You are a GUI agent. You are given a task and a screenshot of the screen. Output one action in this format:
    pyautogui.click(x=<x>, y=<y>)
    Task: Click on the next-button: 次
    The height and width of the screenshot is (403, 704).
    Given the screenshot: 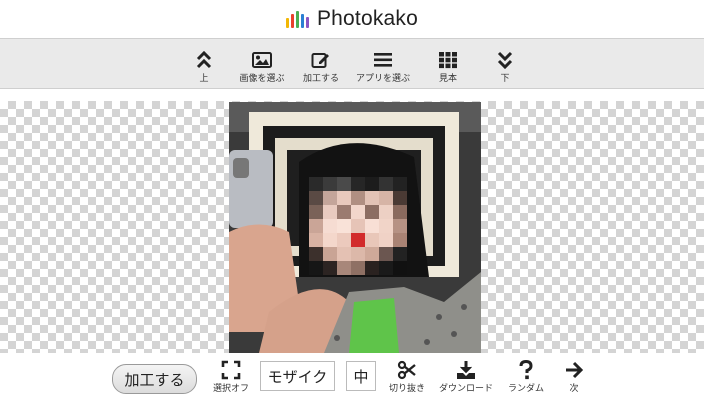 What is the action you would take?
    pyautogui.click(x=574, y=377)
    